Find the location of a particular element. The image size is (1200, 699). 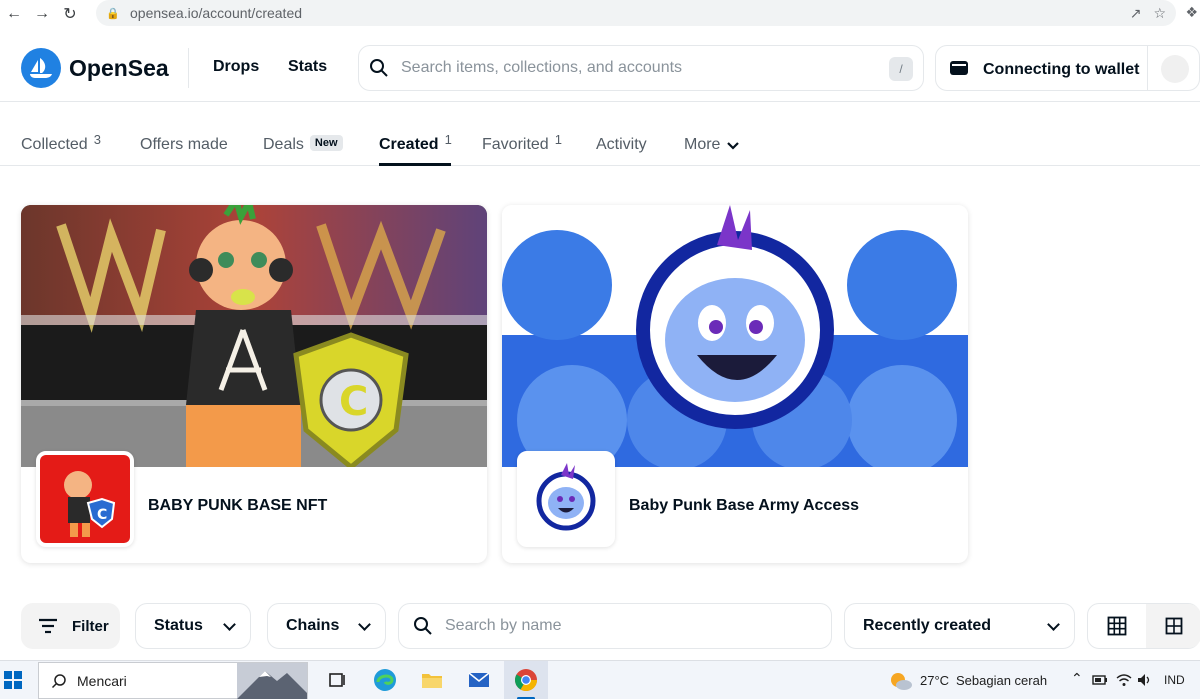

tab-label: Deals is located at coordinates (283, 144).